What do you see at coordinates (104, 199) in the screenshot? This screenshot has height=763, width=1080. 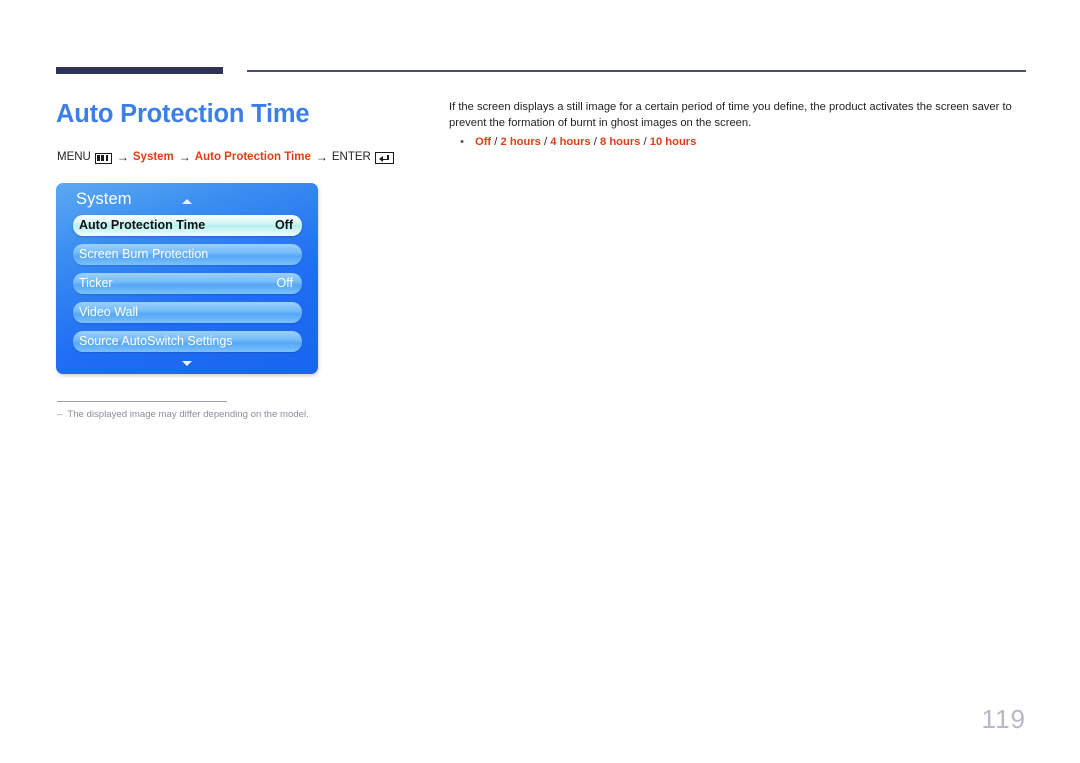 I see `osd-panel-title: System` at bounding box center [104, 199].